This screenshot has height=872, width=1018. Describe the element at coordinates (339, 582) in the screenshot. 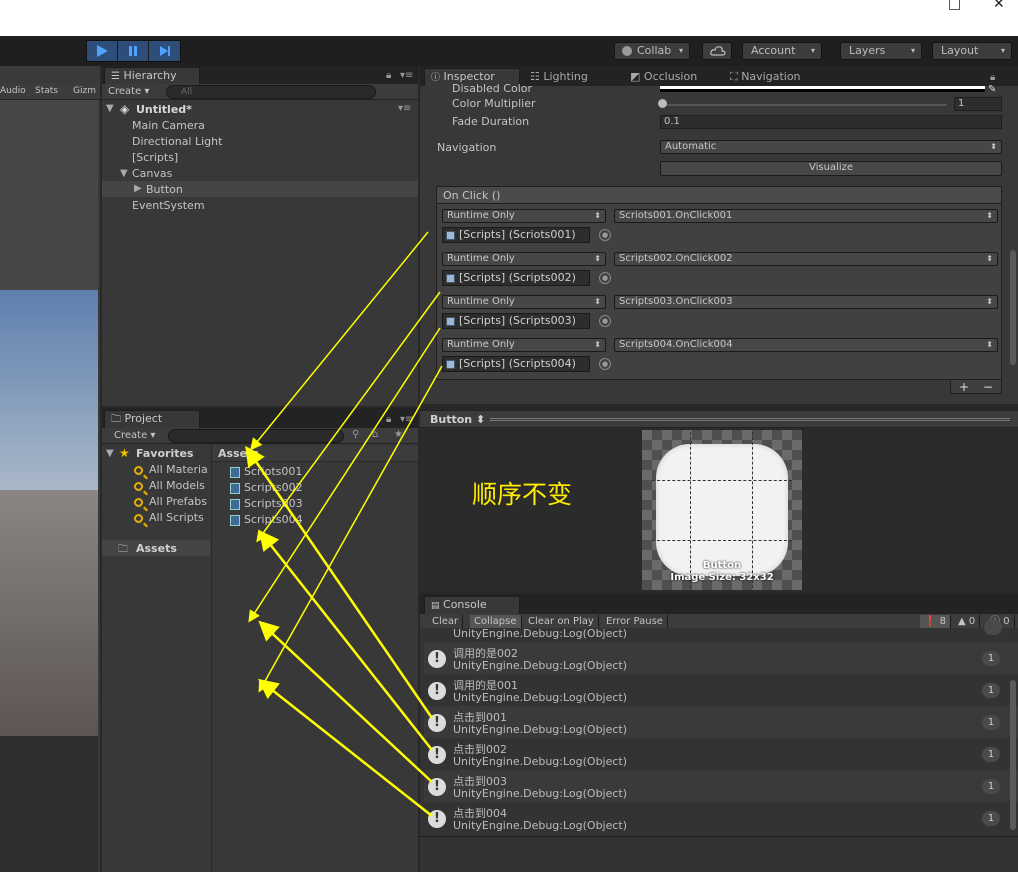

I see `arrow-log001-to-scriots001` at that location.